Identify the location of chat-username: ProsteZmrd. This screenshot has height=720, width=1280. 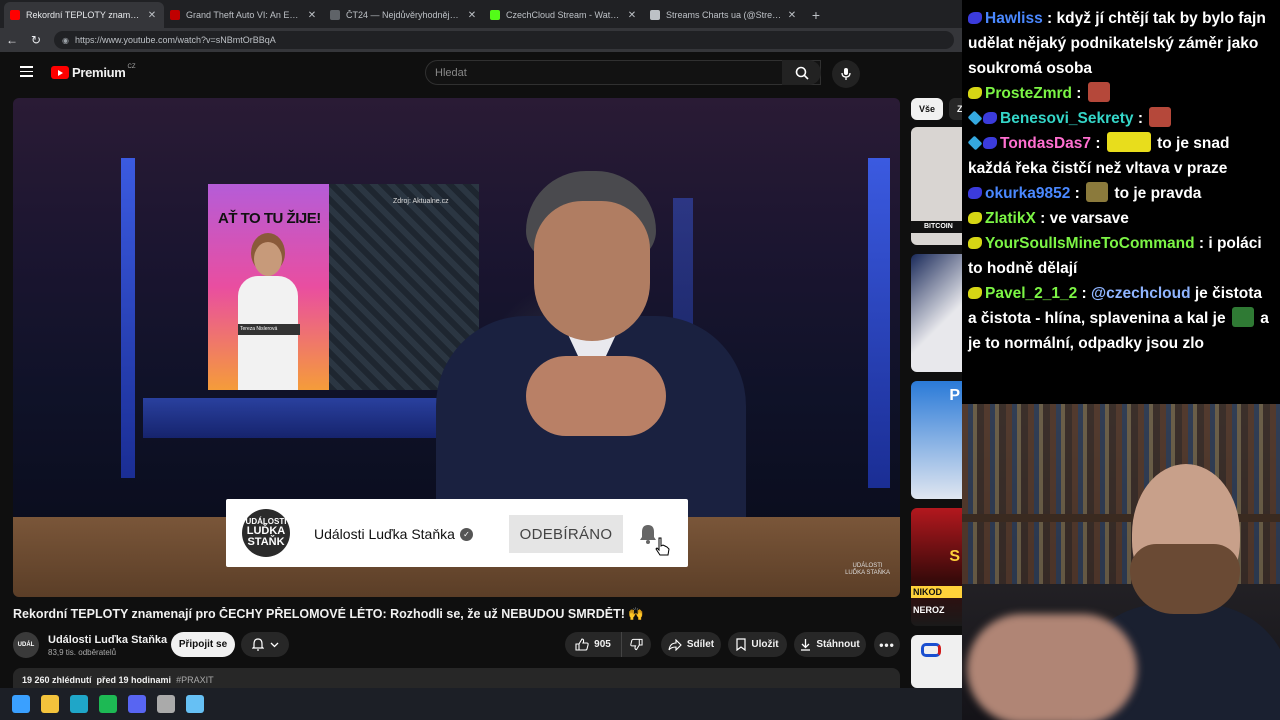
(1028, 93).